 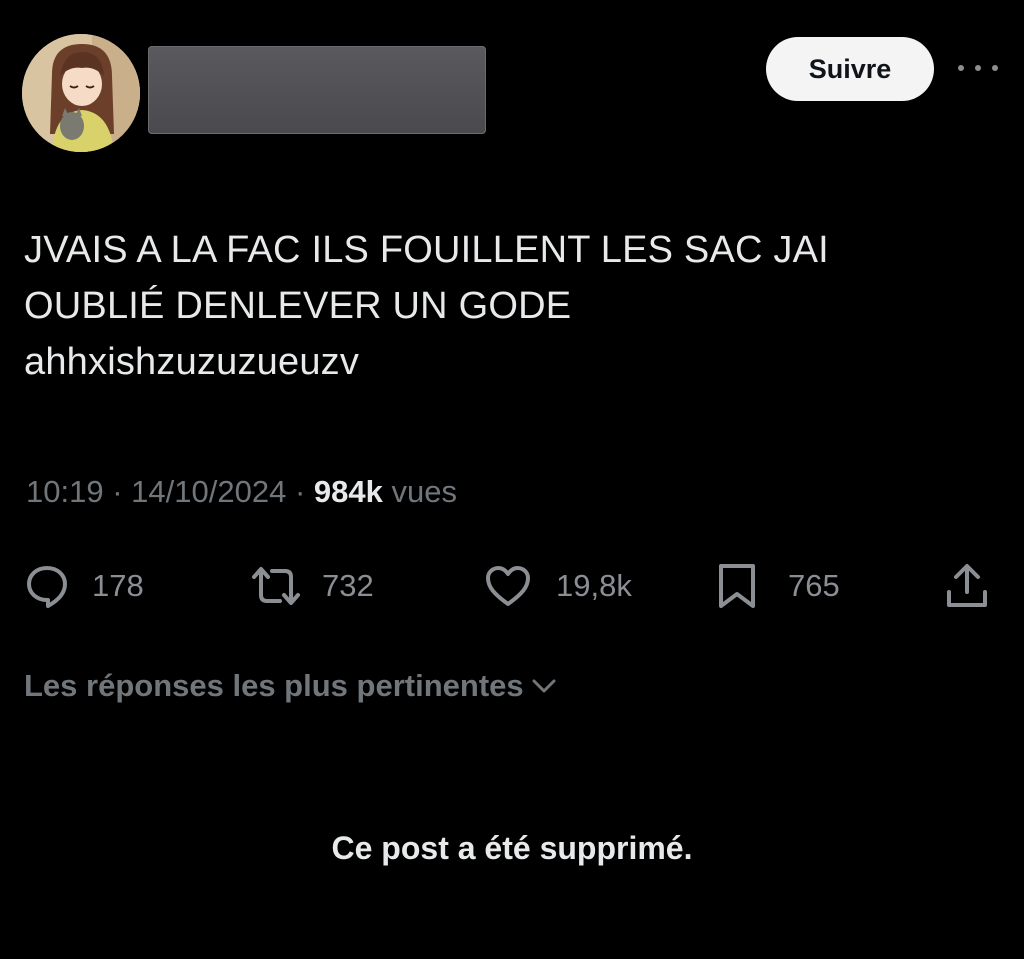 What do you see at coordinates (298, 306) in the screenshot?
I see `tweet-text-line: OUBLIÉ DENLEVER UN GODE` at bounding box center [298, 306].